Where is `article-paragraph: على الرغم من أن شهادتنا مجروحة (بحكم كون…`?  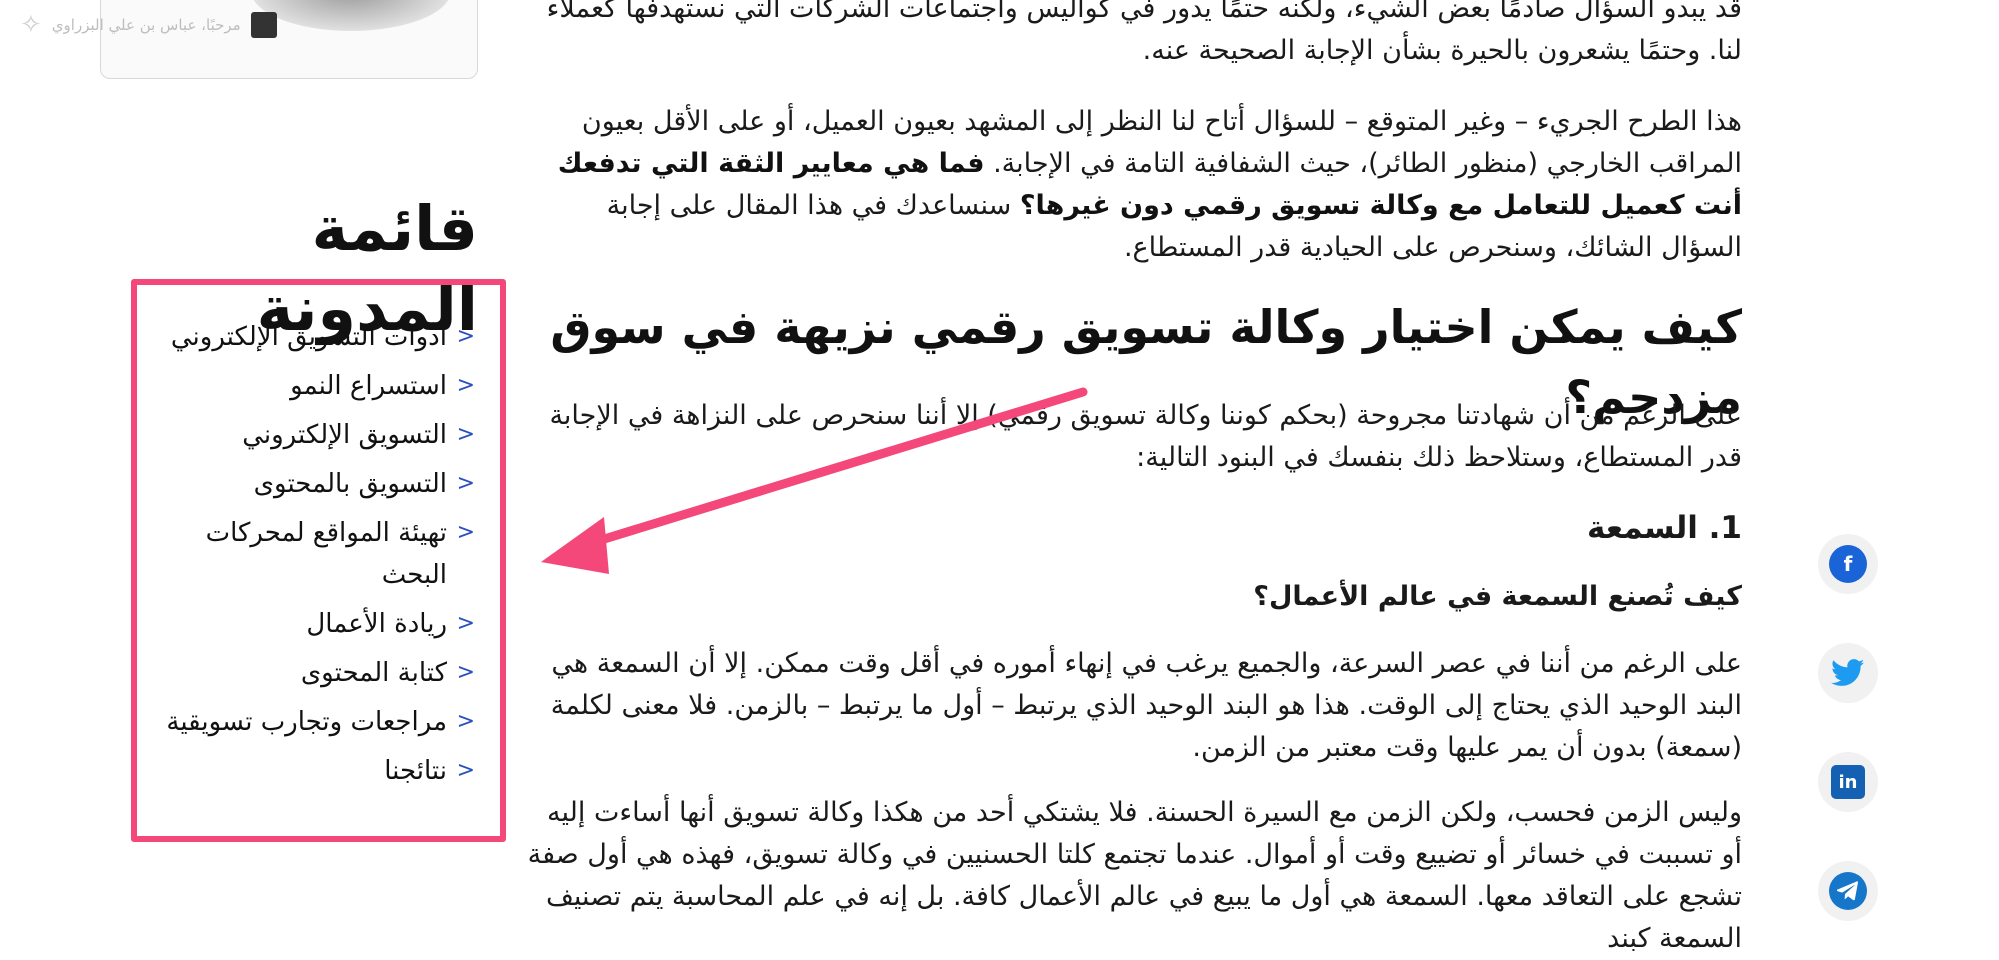
article-paragraph: على الرغم من أن شهادتنا مجروحة (بحكم كون… is located at coordinates (1145, 436).